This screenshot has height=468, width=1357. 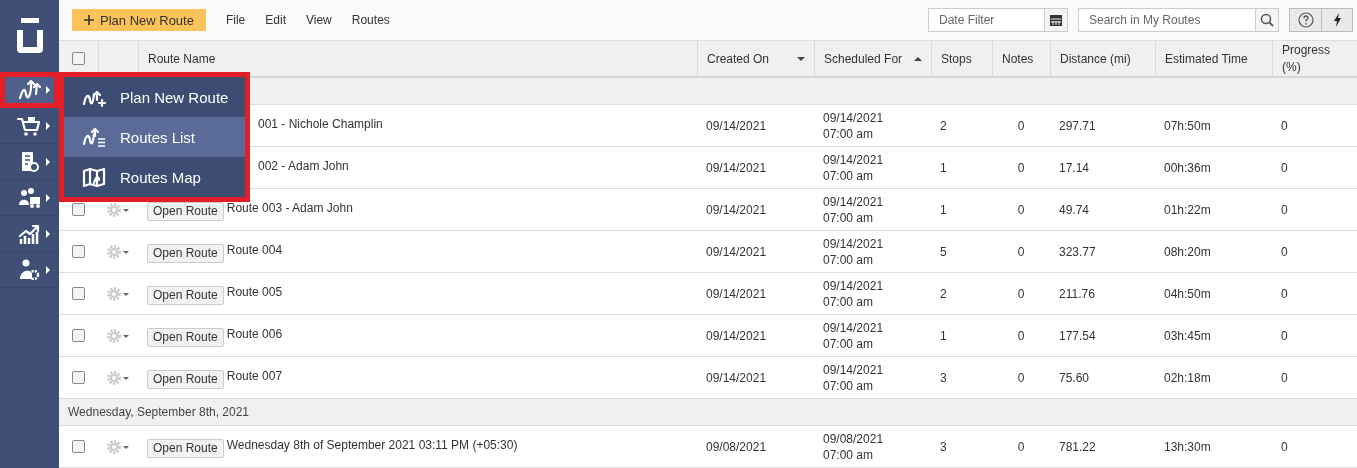 I want to click on search-icon, so click(x=1267, y=20).